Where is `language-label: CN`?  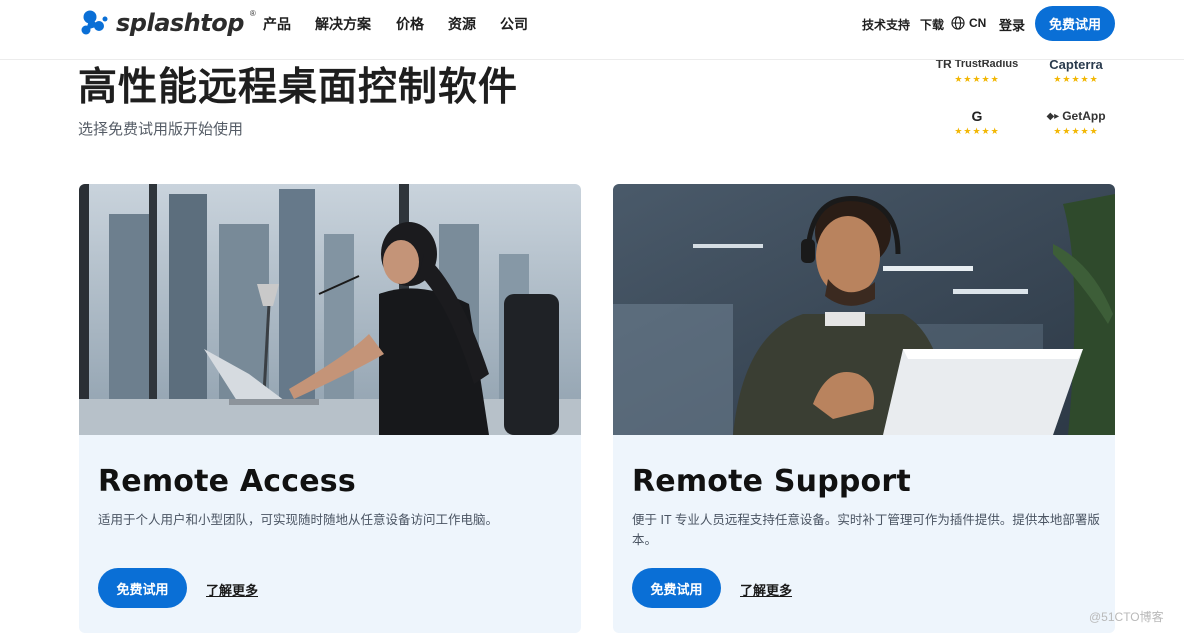
language-label: CN is located at coordinates (978, 23).